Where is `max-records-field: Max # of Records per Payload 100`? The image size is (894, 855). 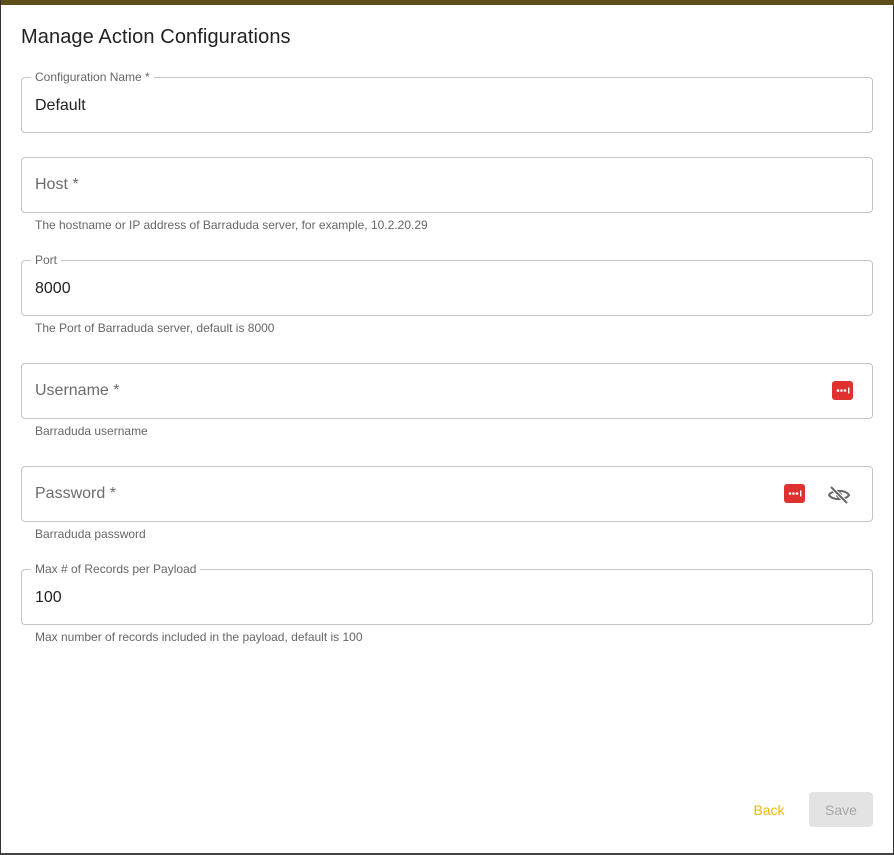
max-records-field: Max # of Records per Payload 100 is located at coordinates (447, 593).